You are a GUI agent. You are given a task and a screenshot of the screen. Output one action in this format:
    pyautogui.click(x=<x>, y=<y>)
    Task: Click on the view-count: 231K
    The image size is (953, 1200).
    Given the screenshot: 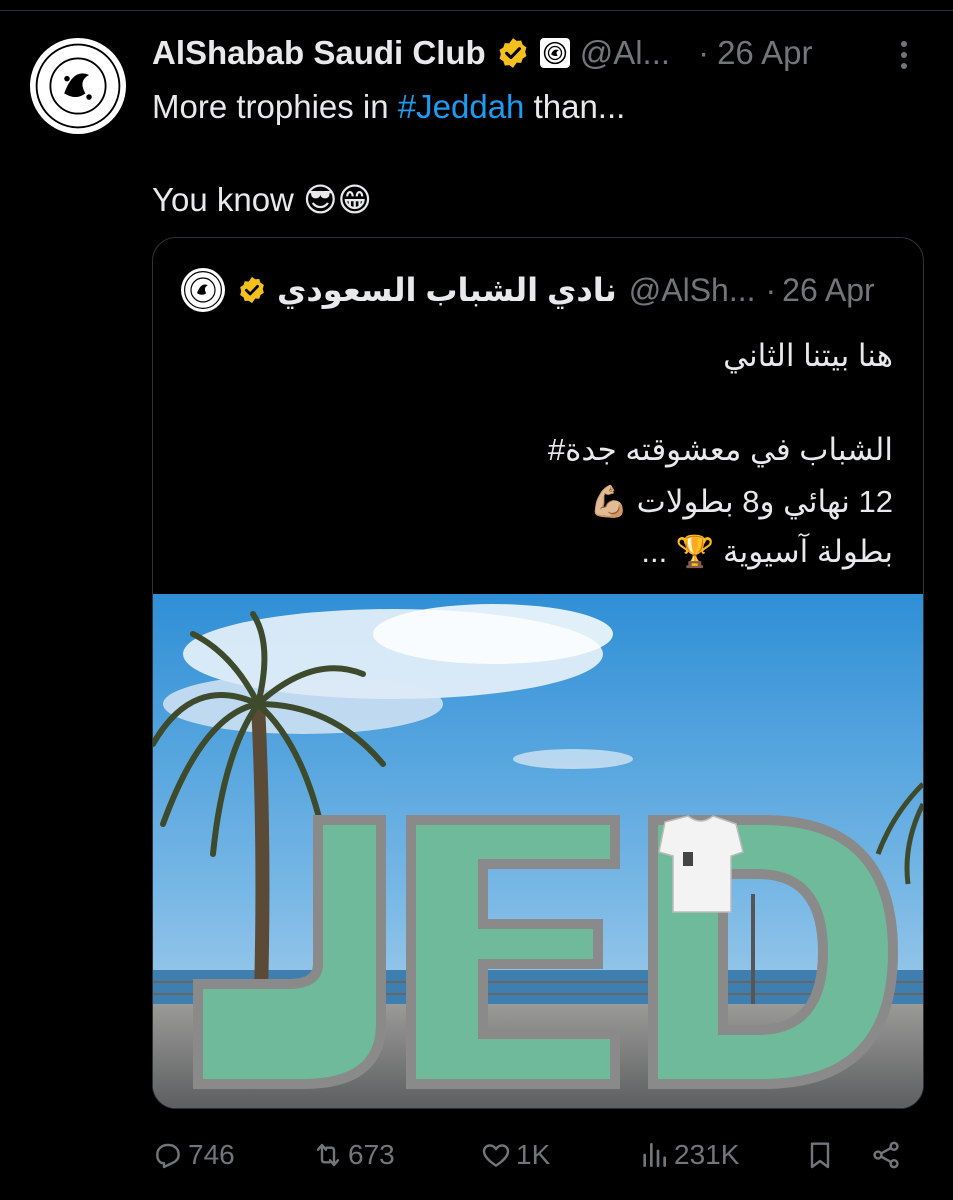 What is the action you would take?
    pyautogui.click(x=707, y=1154)
    